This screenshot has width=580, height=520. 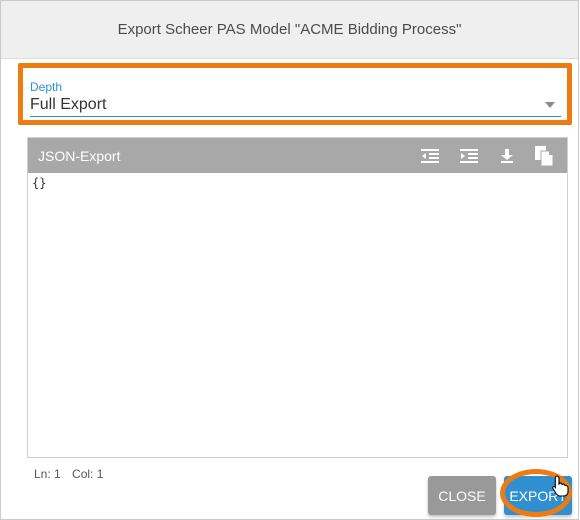 What do you see at coordinates (462, 495) in the screenshot?
I see `close-button: CLOSE` at bounding box center [462, 495].